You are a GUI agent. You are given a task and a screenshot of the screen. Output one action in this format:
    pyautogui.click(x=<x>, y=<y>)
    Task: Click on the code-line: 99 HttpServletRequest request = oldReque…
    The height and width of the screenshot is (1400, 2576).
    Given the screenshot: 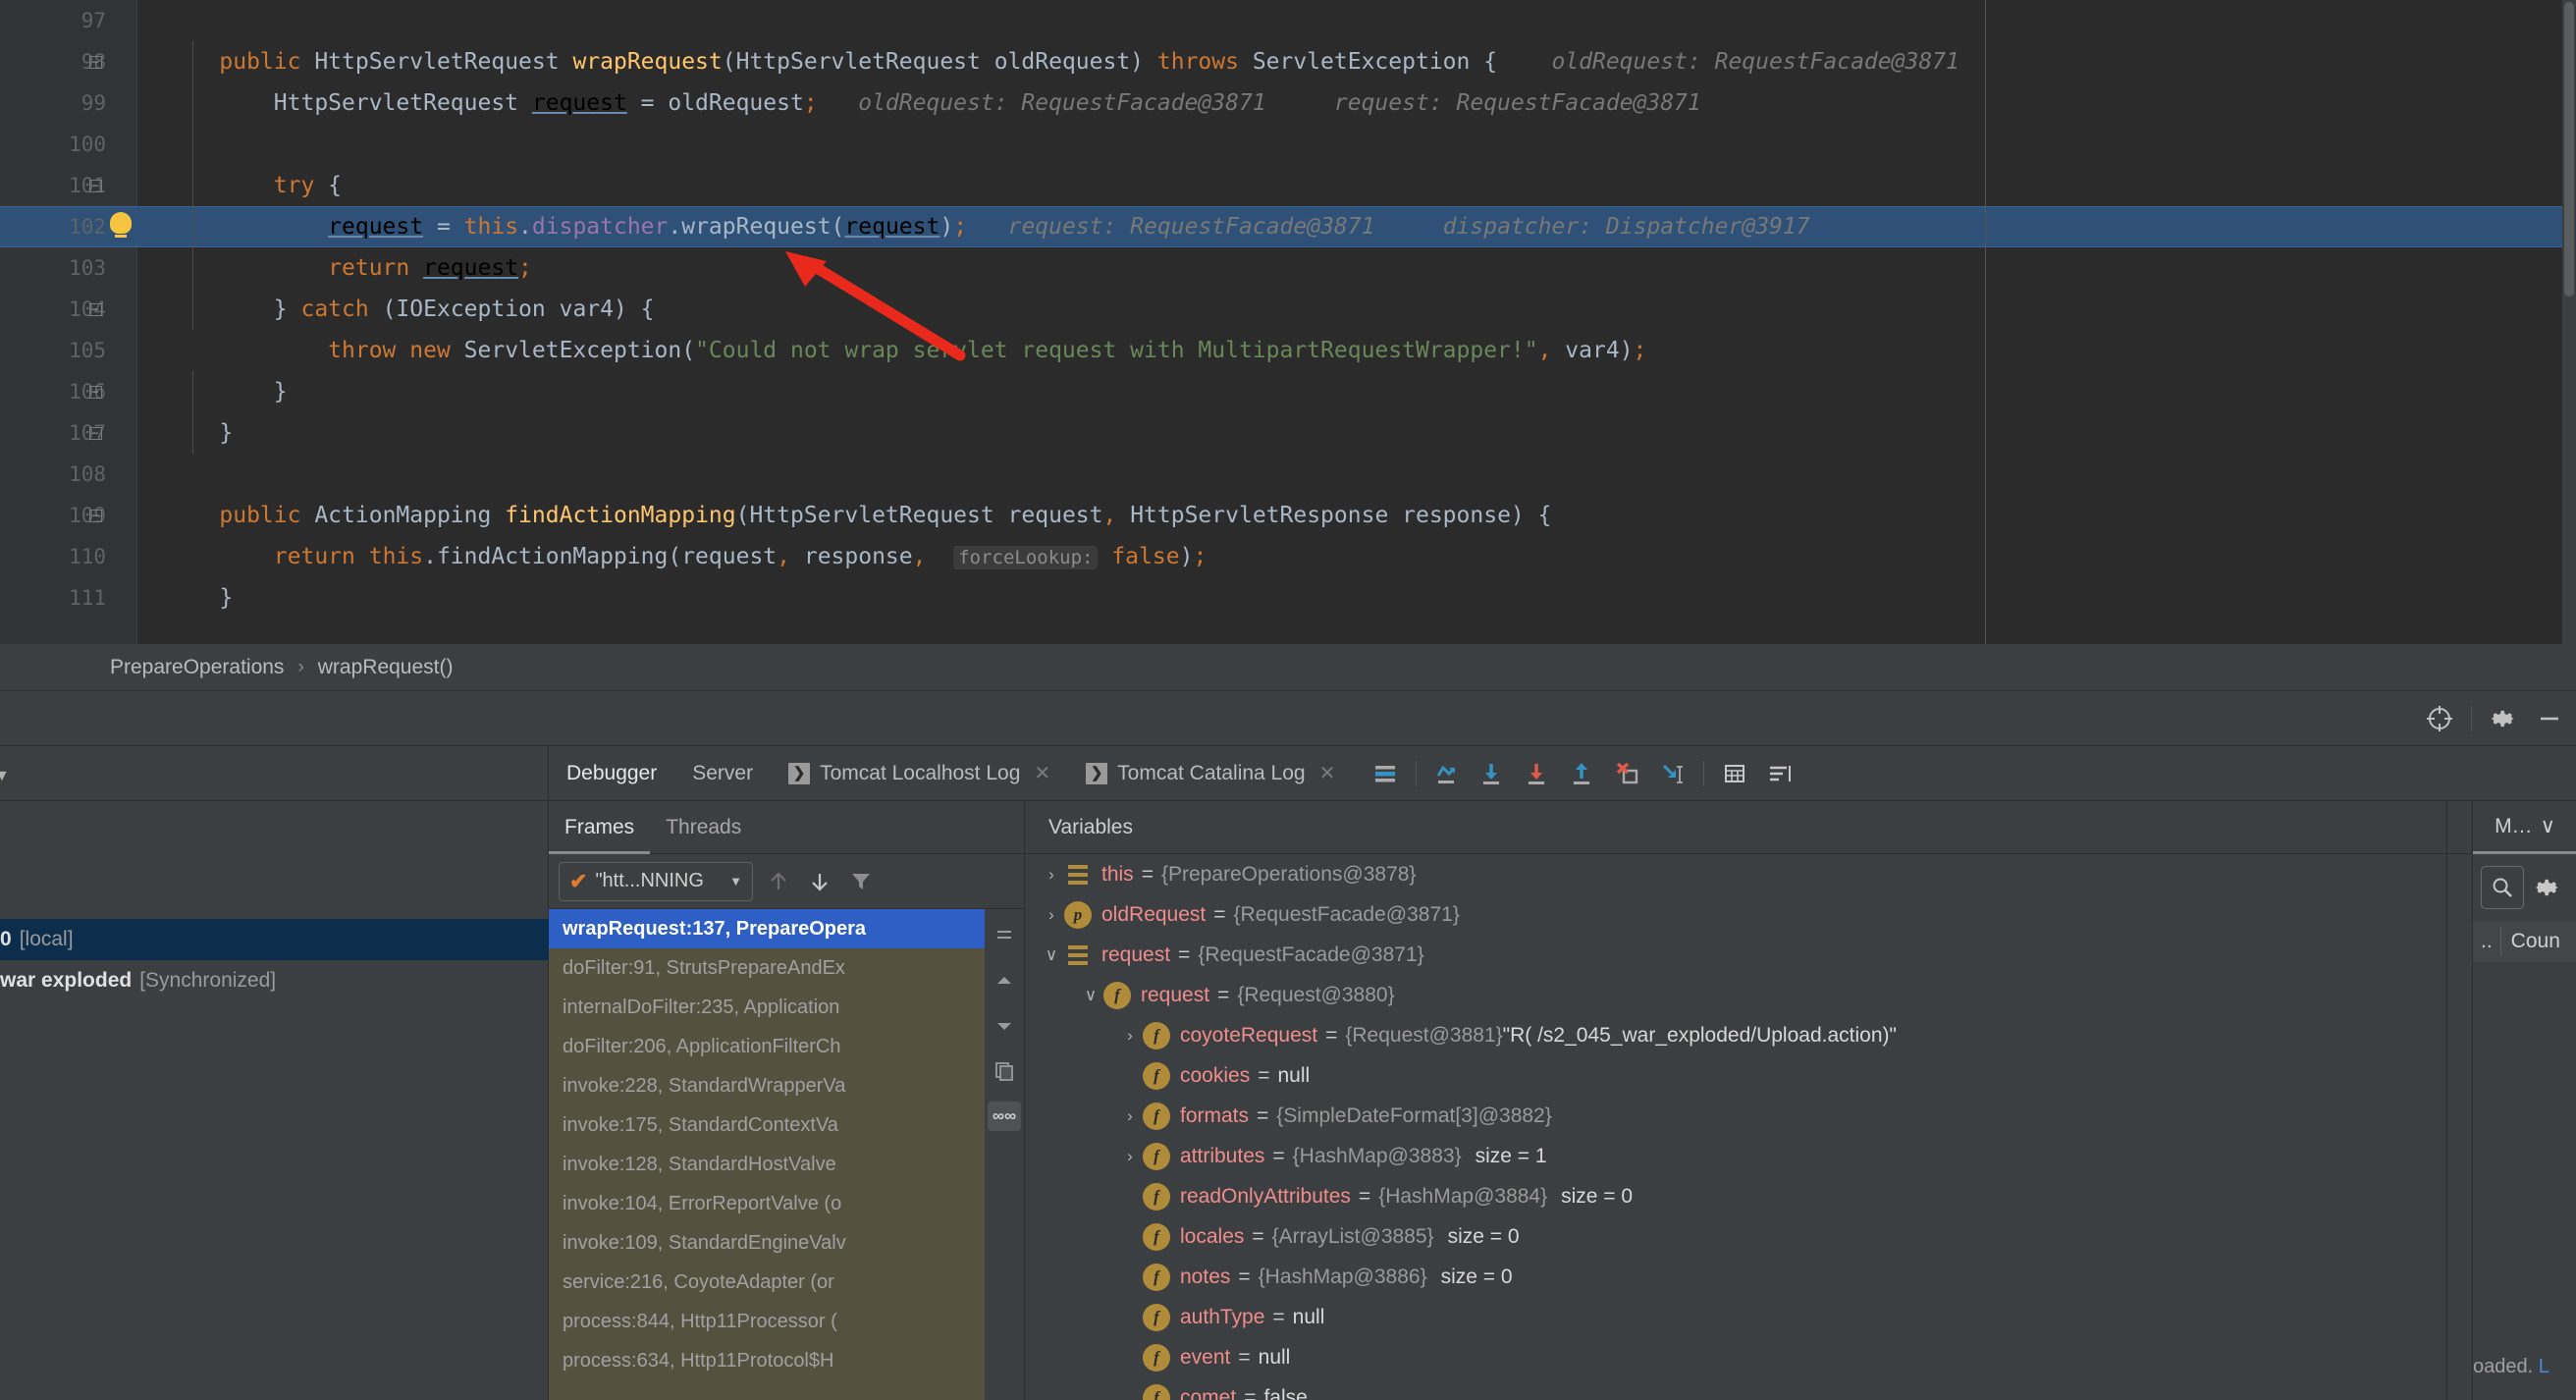 What is the action you would take?
    pyautogui.click(x=1328, y=103)
    